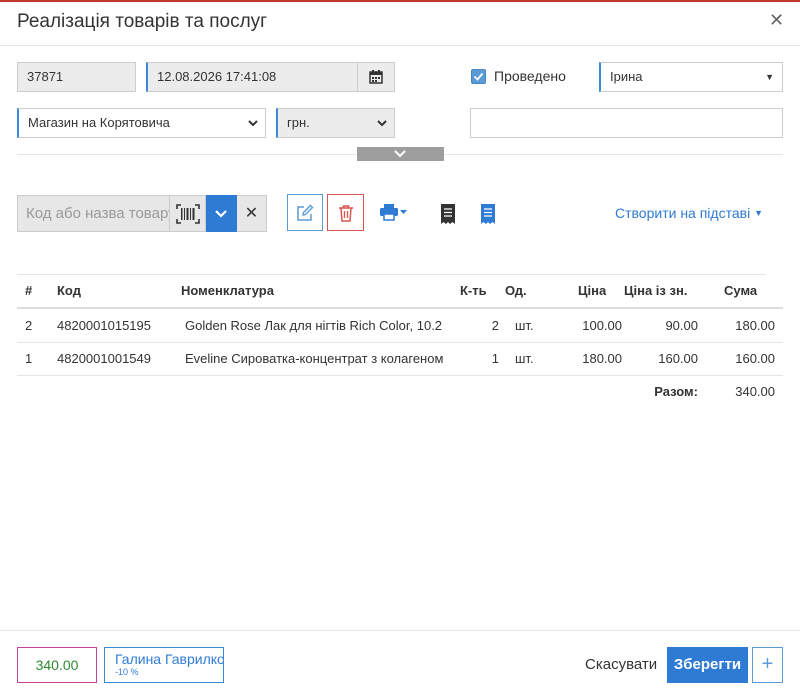 The image size is (800, 700). I want to click on receipt-dark-button, so click(448, 214).